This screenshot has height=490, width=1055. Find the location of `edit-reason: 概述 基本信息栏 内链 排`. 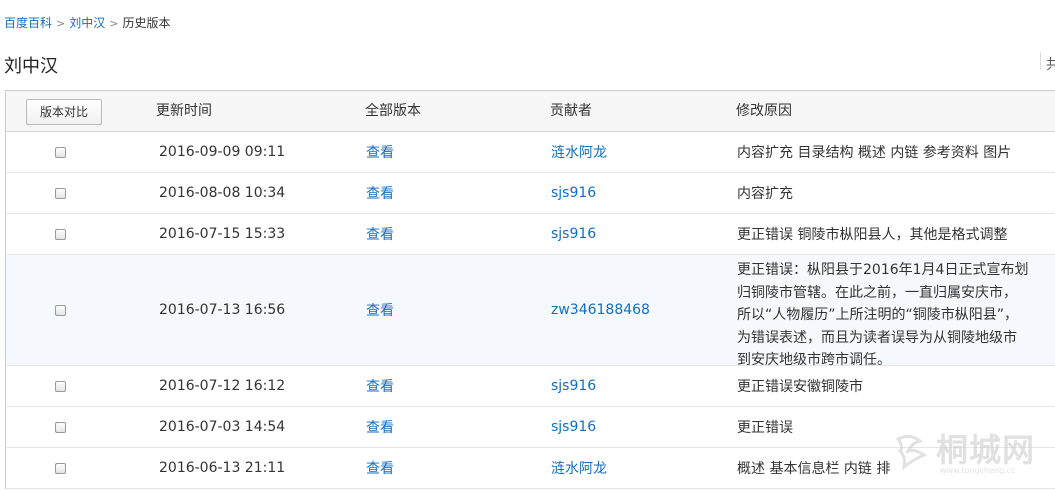

edit-reason: 概述 基本信息栏 内链 排 is located at coordinates (814, 469).